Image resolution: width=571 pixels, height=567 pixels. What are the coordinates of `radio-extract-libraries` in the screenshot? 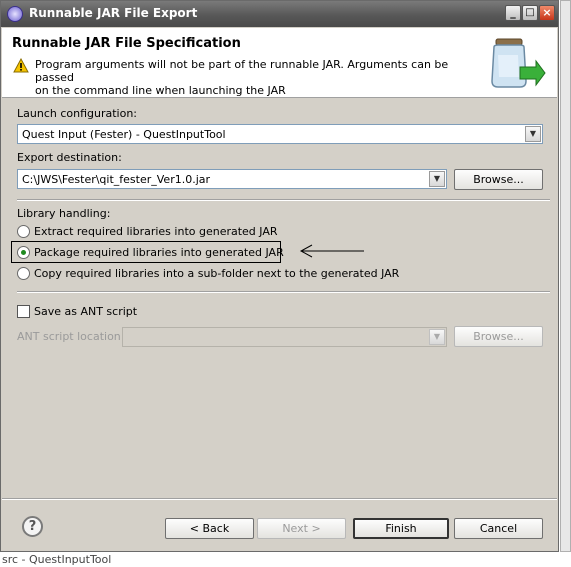 It's located at (23, 231).